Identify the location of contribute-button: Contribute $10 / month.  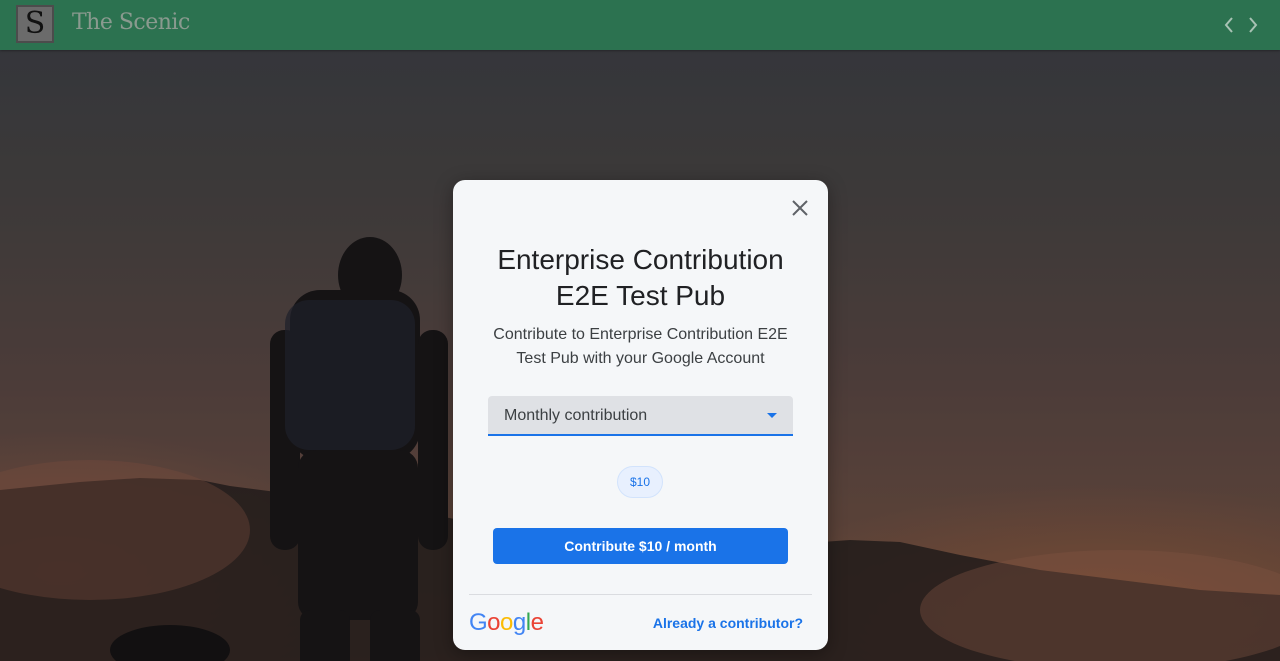
(640, 546).